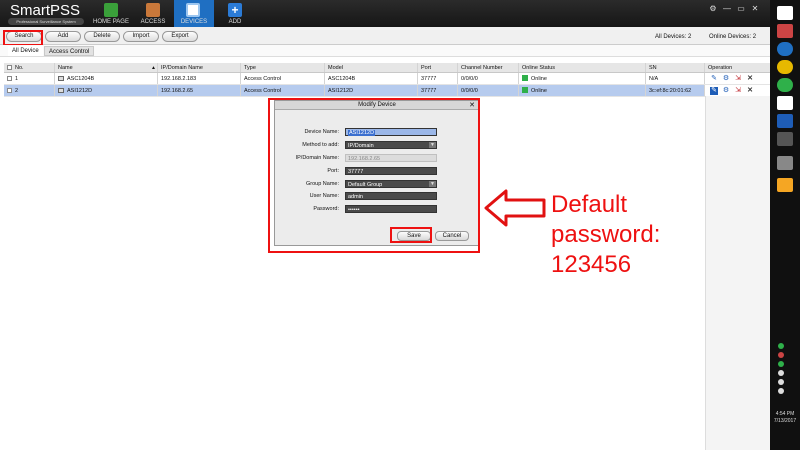 The image size is (800, 450). Describe the element at coordinates (755, 9) in the screenshot. I see `close-icon: ✕` at that location.